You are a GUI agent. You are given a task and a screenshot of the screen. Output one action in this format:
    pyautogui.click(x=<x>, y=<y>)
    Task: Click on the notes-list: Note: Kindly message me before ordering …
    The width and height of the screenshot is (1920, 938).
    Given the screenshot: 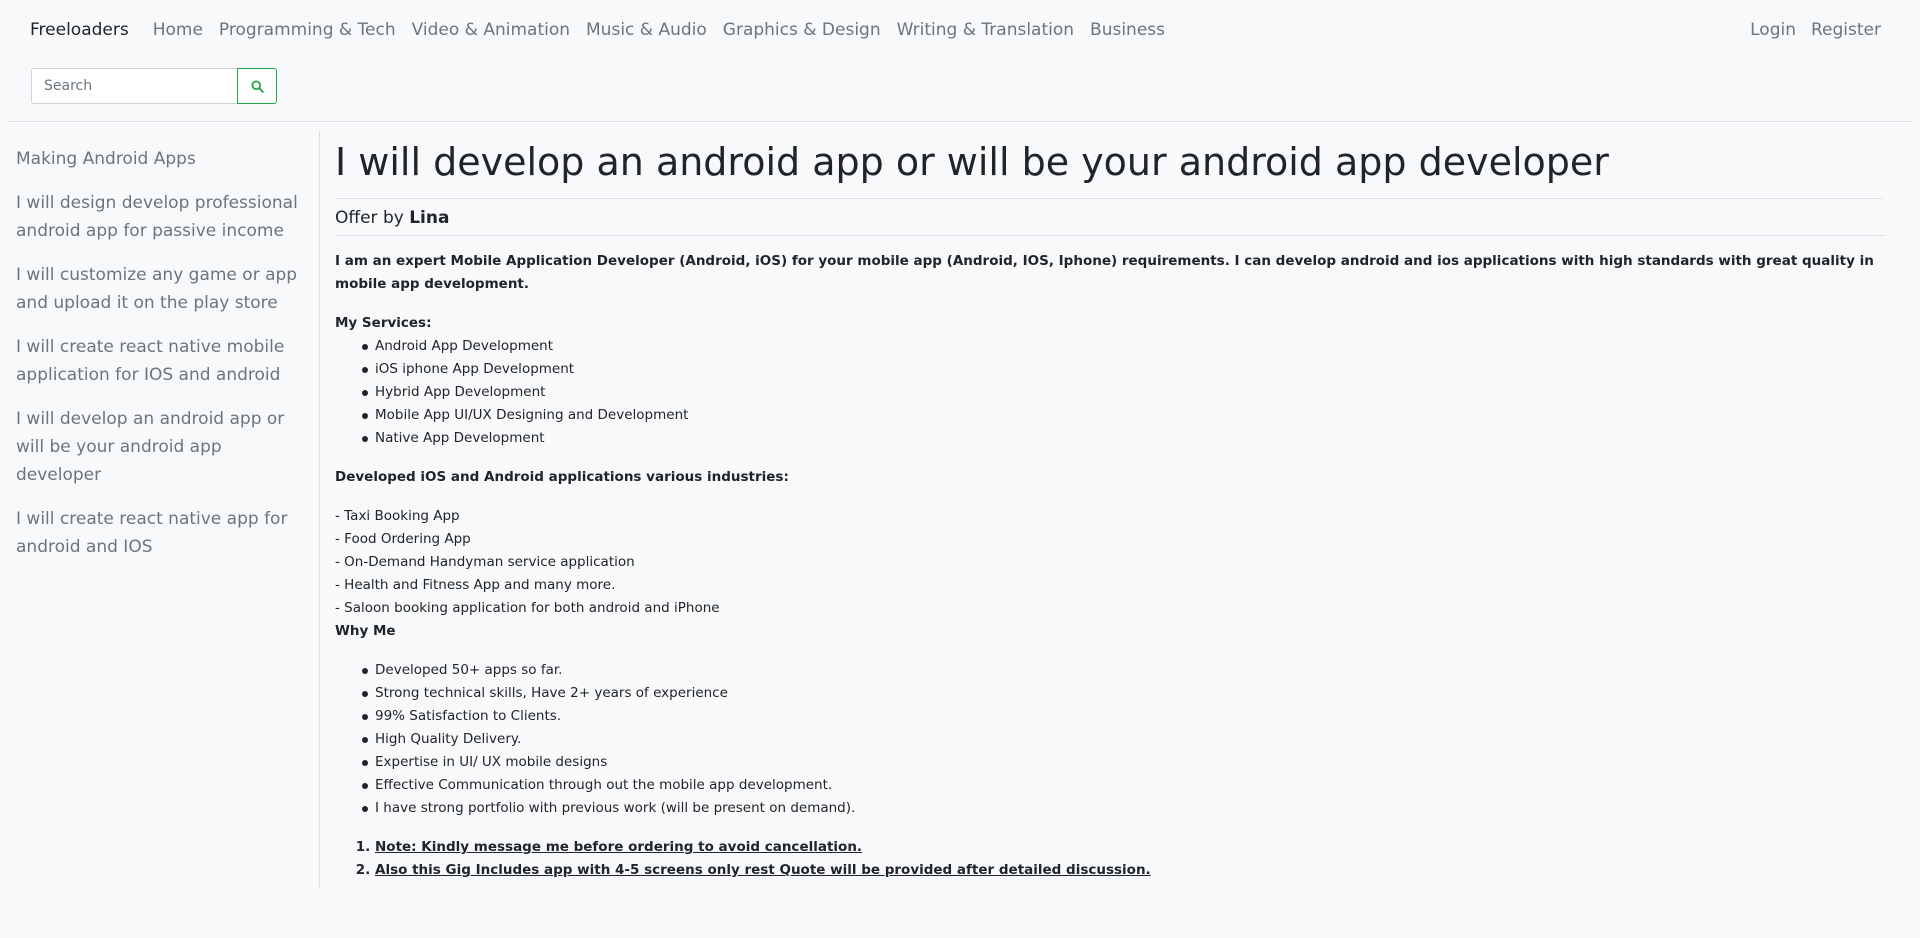 What is the action you would take?
    pyautogui.click(x=1110, y=859)
    